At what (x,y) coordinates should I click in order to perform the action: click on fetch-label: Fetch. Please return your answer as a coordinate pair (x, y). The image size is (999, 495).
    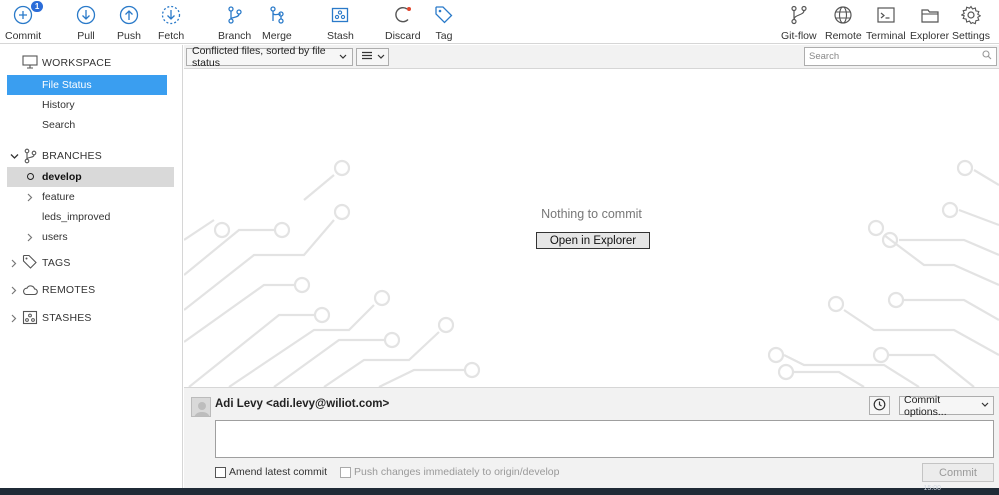
    Looking at the image, I should click on (171, 36).